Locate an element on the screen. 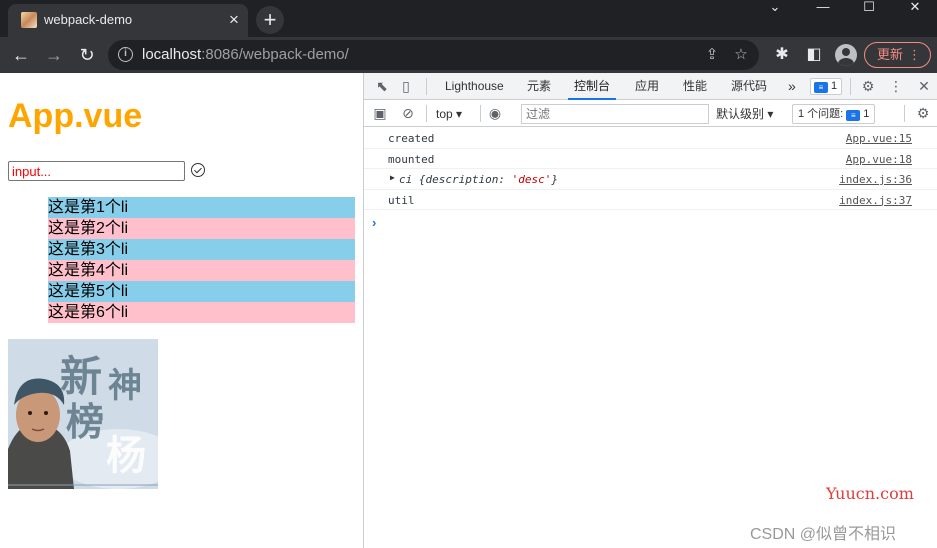 Image resolution: width=937 pixels, height=548 pixels. list-item: 这是第2个li is located at coordinates (201, 228).